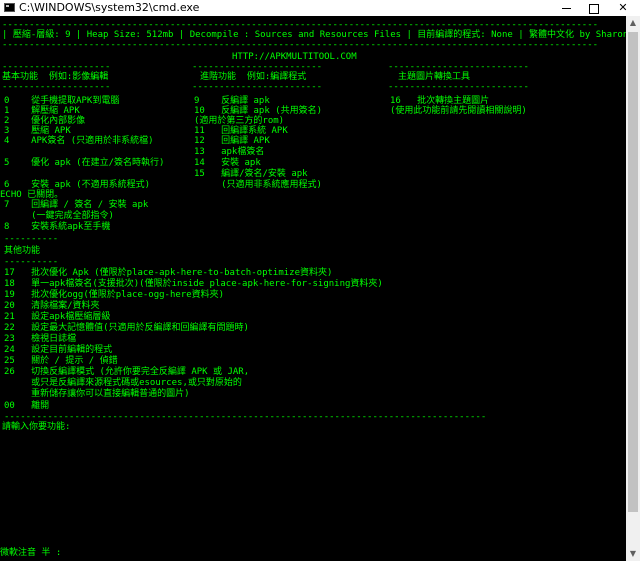  What do you see at coordinates (79, 141) in the screenshot?
I see `menu-item-4: 4 APK簽名 (只適用於非系統檔)` at bounding box center [79, 141].